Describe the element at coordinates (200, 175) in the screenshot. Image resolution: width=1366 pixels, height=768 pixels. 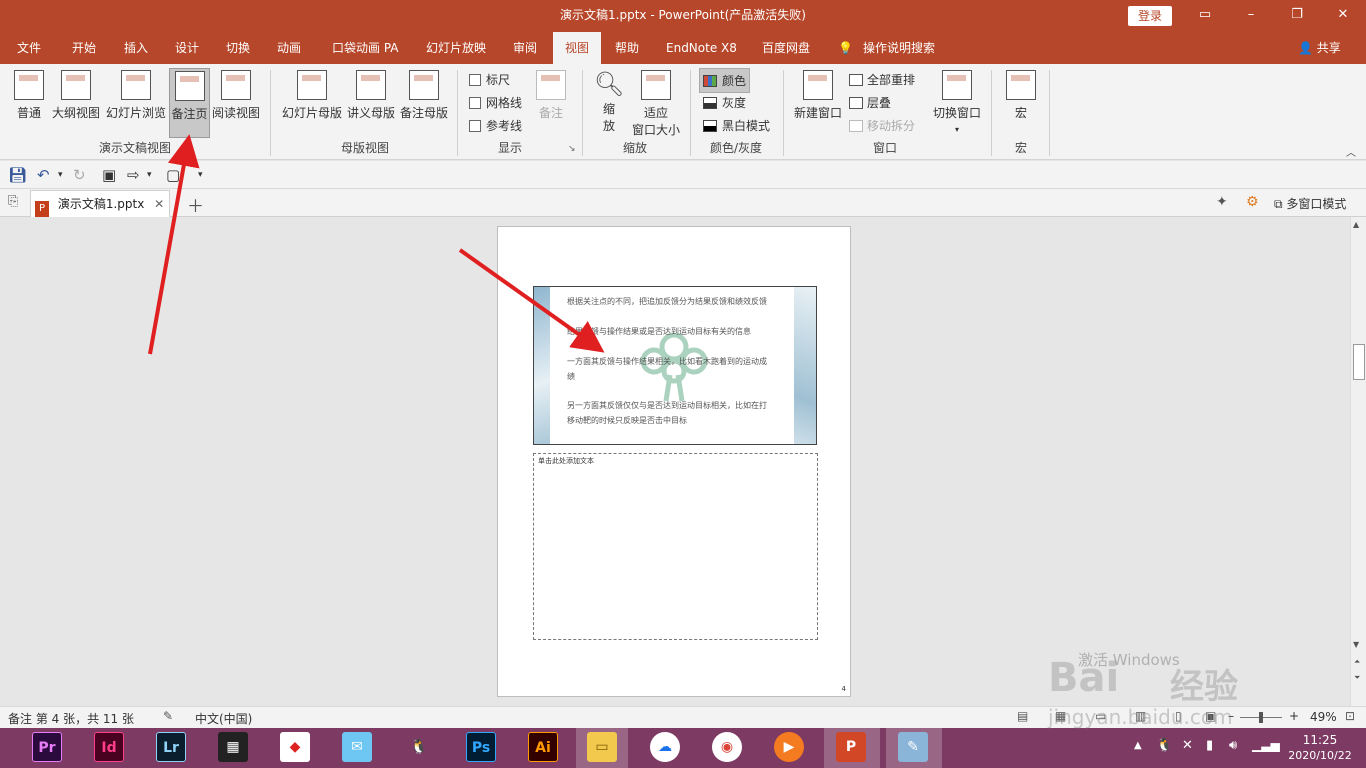
I see `customize-qat-icon: ▾` at that location.